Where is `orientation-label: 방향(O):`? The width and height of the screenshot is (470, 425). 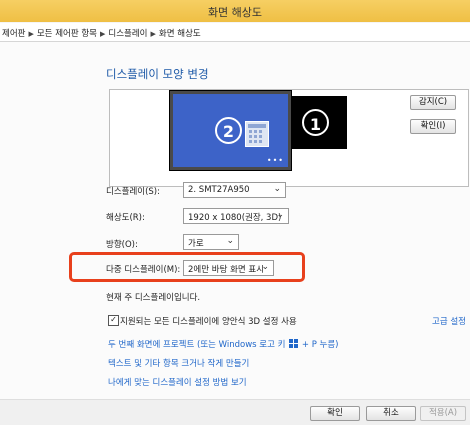
orientation-label: 방향(O): is located at coordinates (122, 245).